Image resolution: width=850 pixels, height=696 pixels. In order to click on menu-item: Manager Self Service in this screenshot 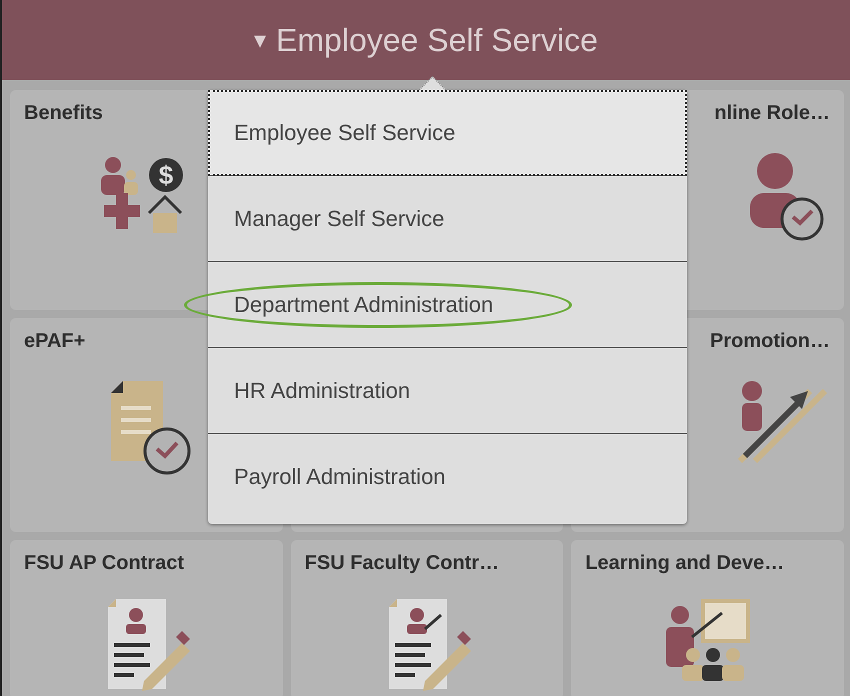, I will do `click(447, 219)`.